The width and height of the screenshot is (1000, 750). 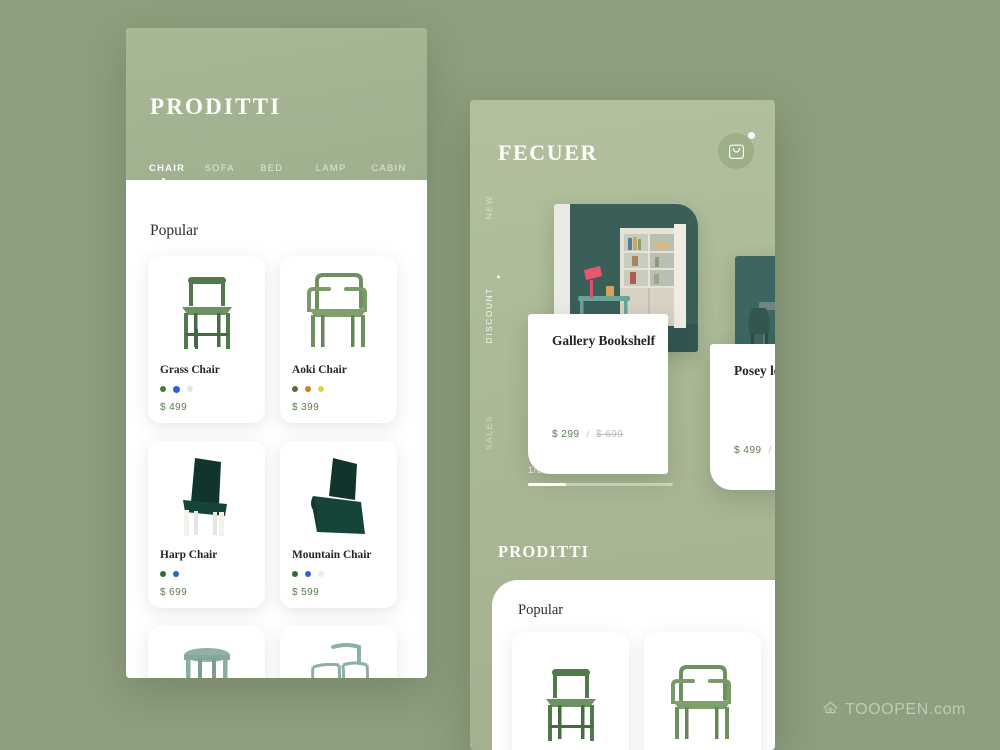 I want to click on product-card-grass-chair, so click(x=570, y=691).